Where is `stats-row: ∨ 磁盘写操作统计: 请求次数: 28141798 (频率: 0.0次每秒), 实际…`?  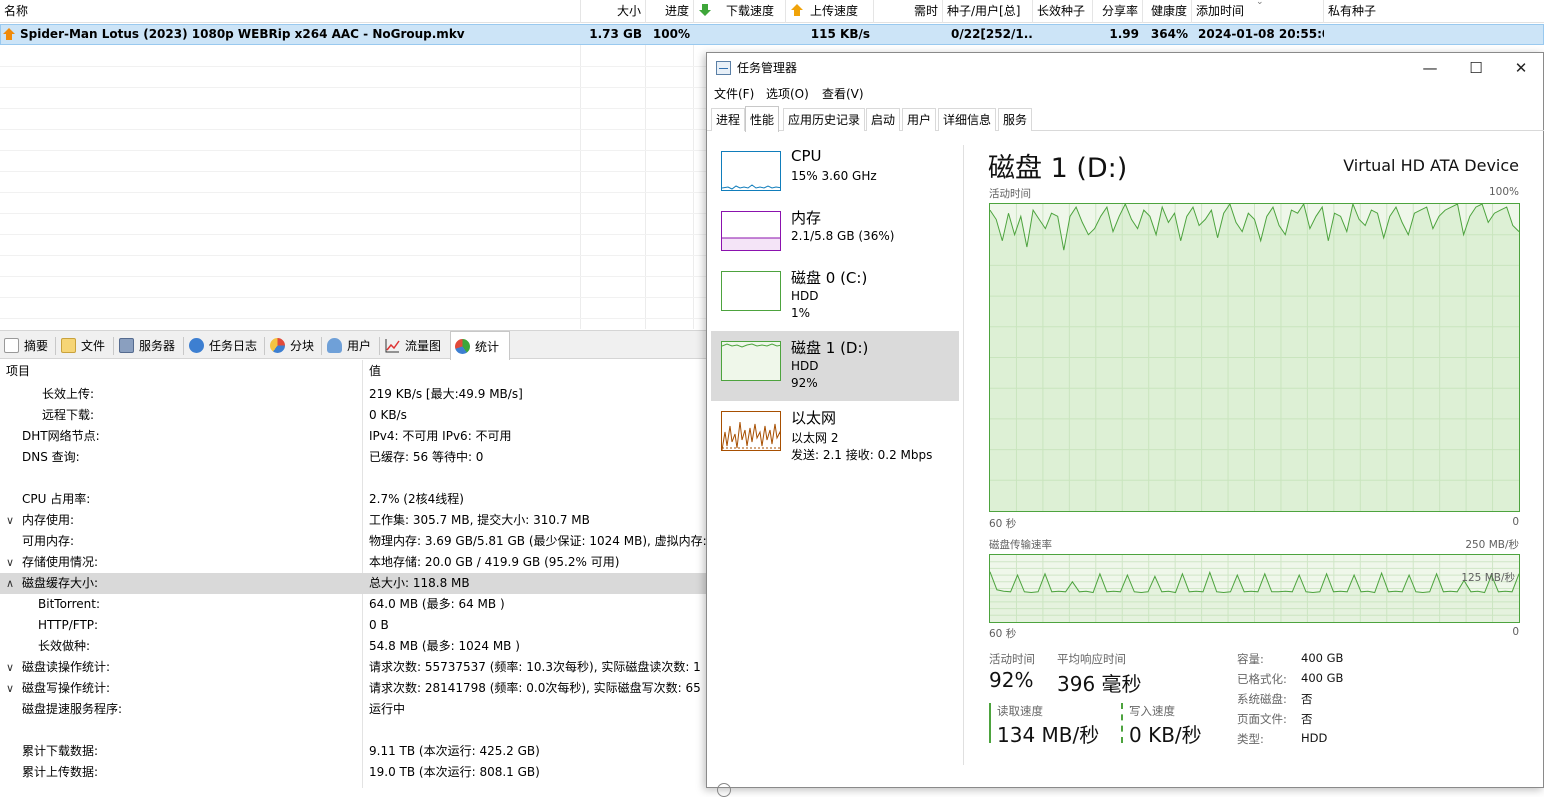
stats-row: ∨ 磁盘写操作统计: 请求次数: 28141798 (频率: 0.0次每秒), 实际… is located at coordinates (353, 688).